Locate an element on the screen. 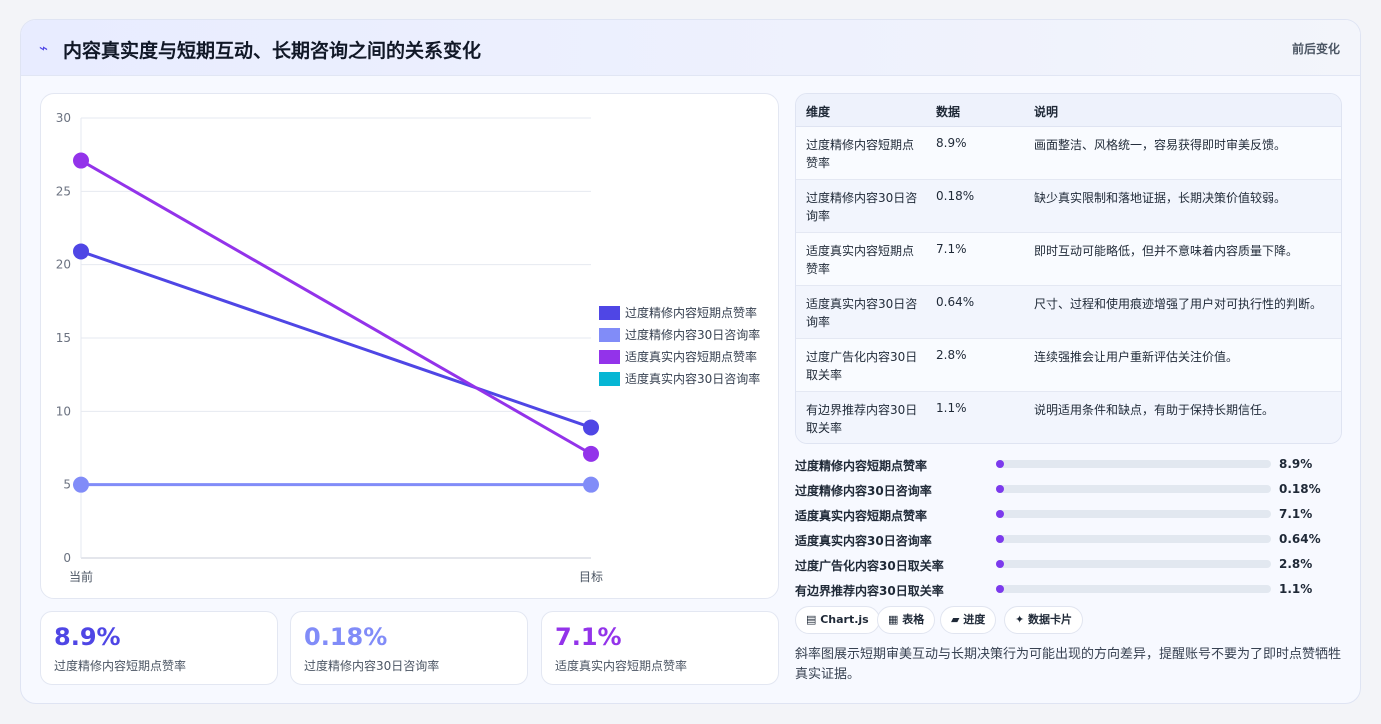 This screenshot has width=1381, height=724. progress-value: 7.1% is located at coordinates (1296, 514).